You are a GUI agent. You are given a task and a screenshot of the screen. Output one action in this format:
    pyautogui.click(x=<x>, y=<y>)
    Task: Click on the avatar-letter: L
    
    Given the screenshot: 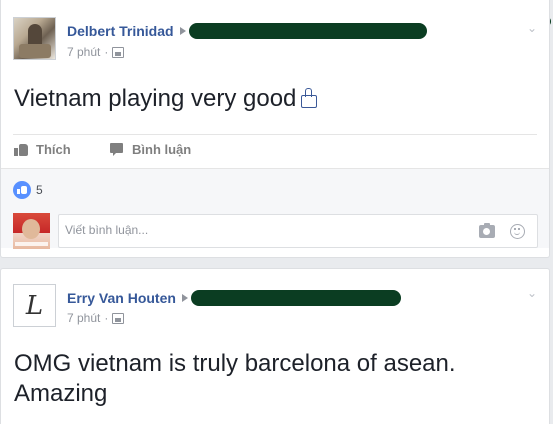 What is the action you would take?
    pyautogui.click(x=34, y=305)
    